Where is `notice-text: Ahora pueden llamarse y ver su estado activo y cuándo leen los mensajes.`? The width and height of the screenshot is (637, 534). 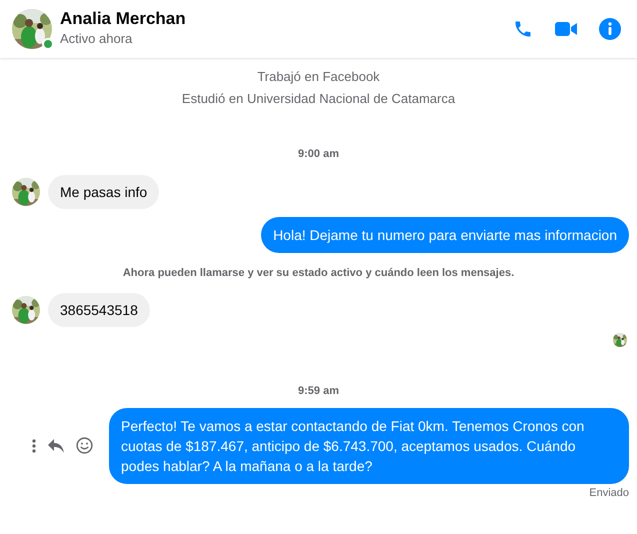 notice-text: Ahora pueden llamarse y ver su estado activo y cuándo leen los mensajes. is located at coordinates (318, 273).